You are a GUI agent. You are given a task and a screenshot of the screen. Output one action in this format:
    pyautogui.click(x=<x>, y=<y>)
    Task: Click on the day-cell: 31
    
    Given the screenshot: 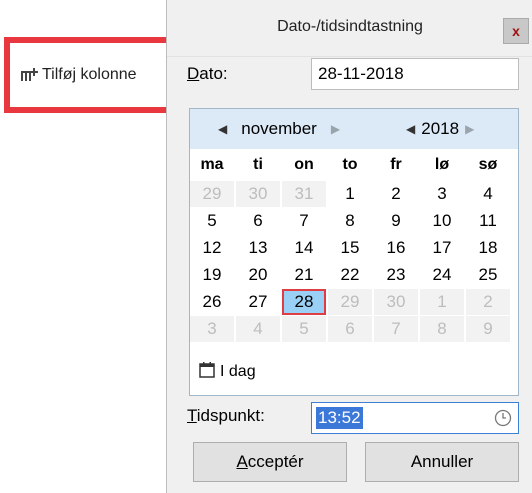 What is the action you would take?
    pyautogui.click(x=304, y=194)
    